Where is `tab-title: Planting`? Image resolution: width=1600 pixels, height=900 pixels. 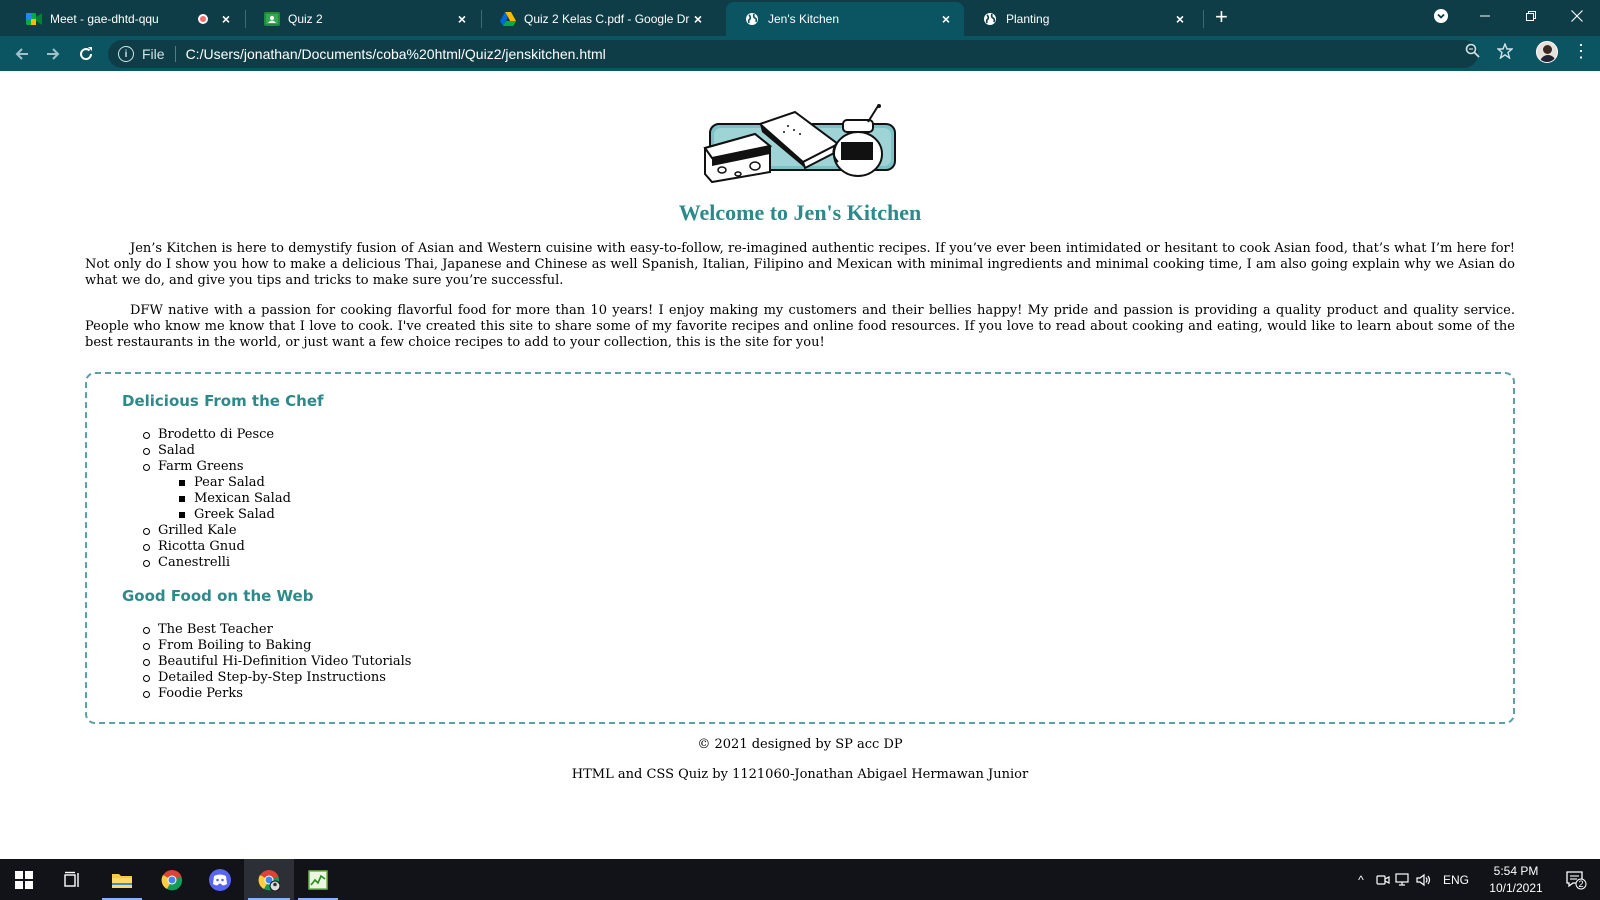
tab-title: Planting is located at coordinates (1028, 19).